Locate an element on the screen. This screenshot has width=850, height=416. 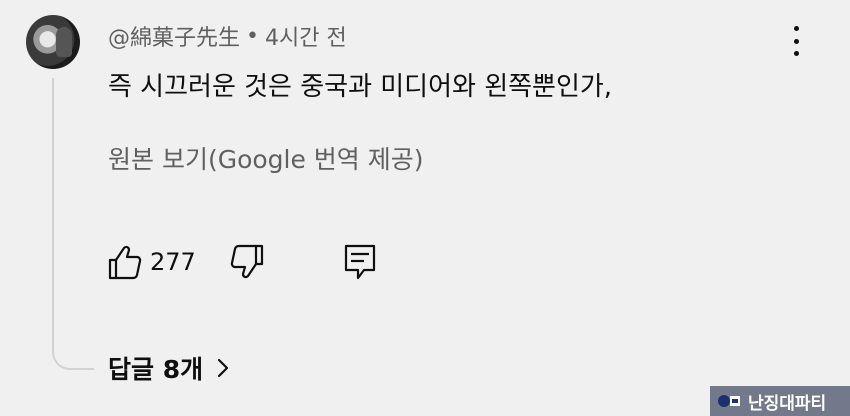
thumbs-up-icon is located at coordinates (124, 262).